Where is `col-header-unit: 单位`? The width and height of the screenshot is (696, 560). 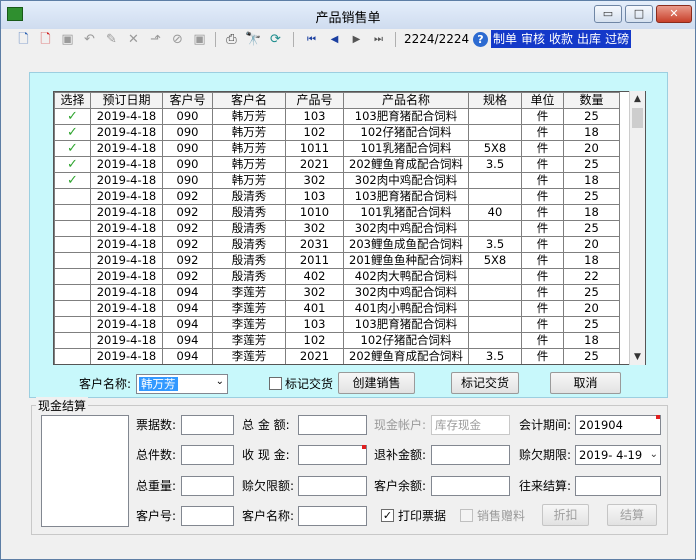 col-header-unit: 单位 is located at coordinates (542, 100).